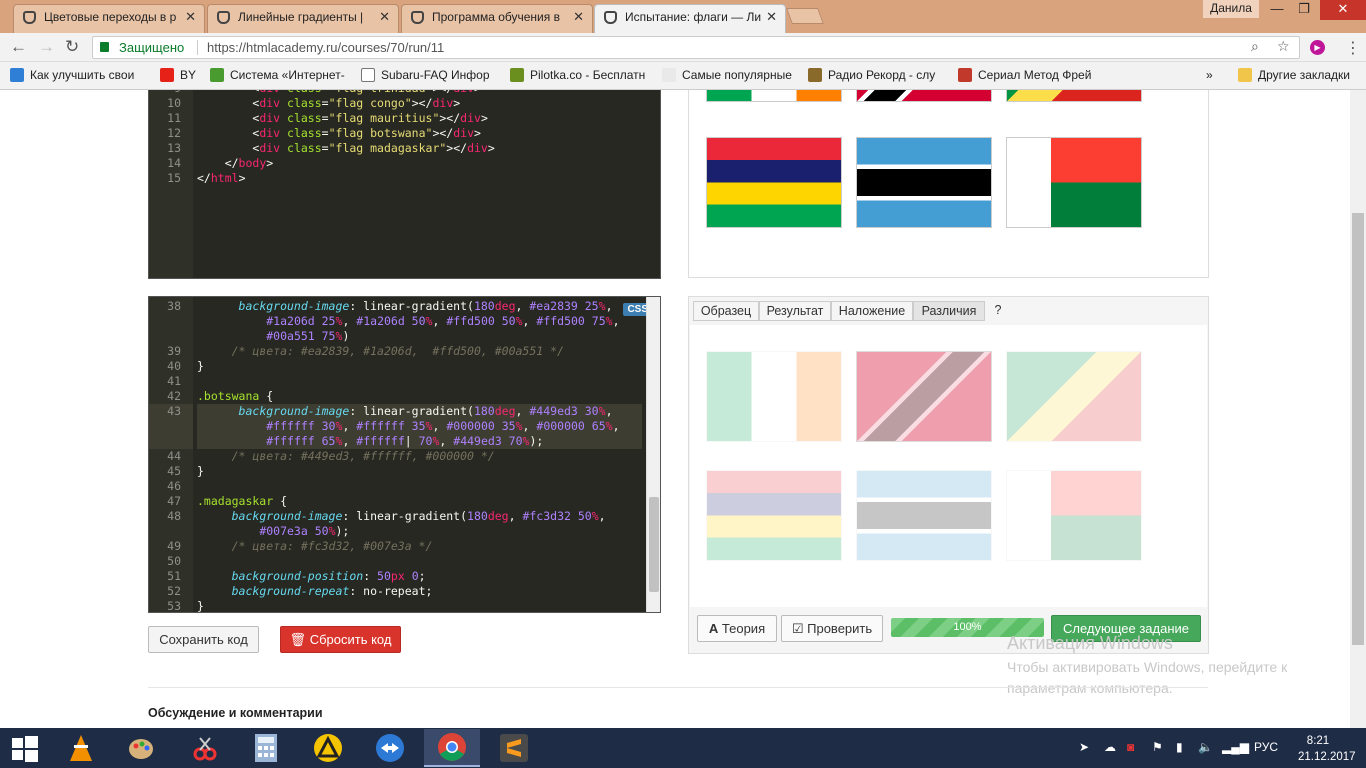 The width and height of the screenshot is (1366, 768). I want to click on vlc-icon, so click(81, 748).